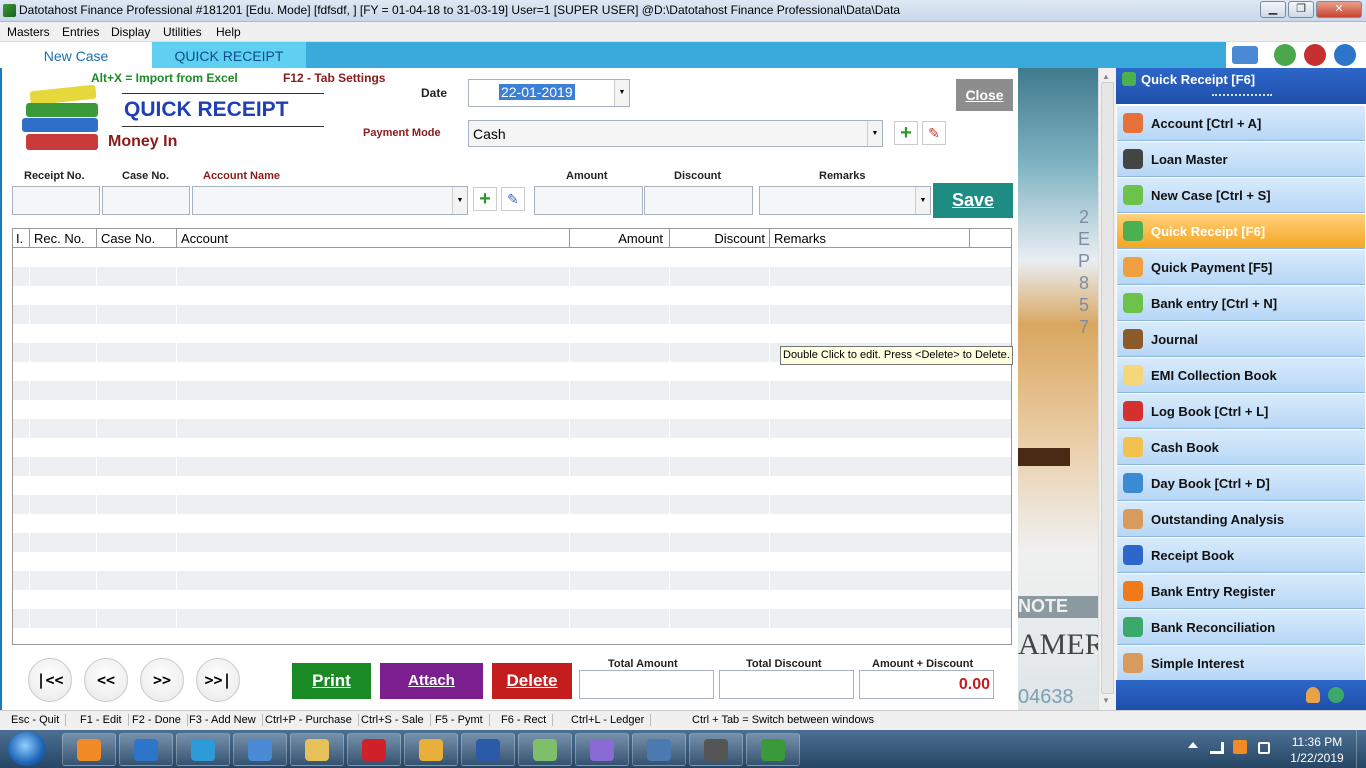 The width and height of the screenshot is (1366, 768). I want to click on payment-mode-select: Cash ▼, so click(675, 133).